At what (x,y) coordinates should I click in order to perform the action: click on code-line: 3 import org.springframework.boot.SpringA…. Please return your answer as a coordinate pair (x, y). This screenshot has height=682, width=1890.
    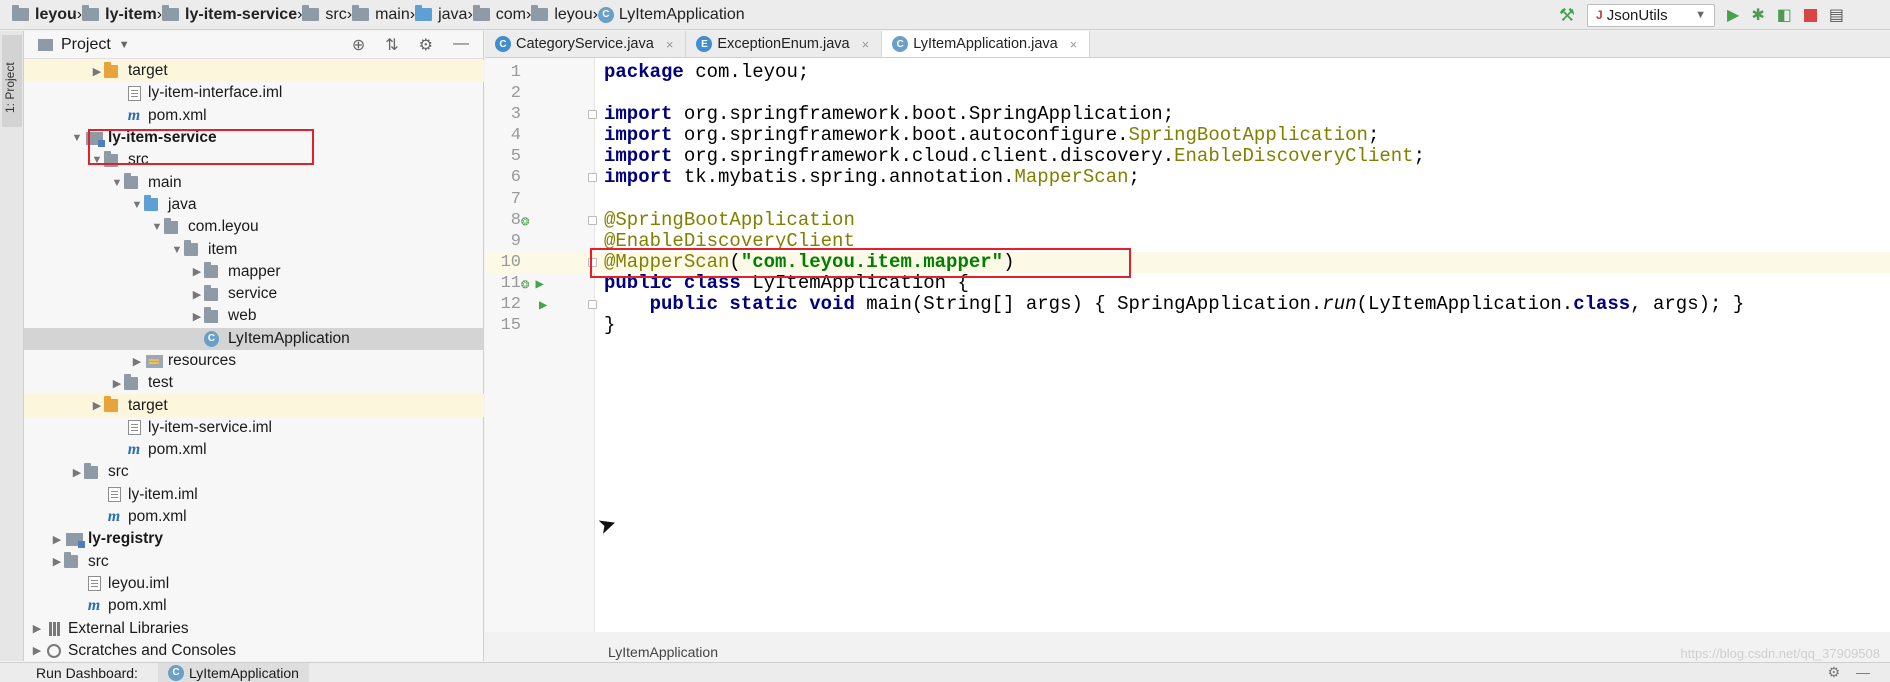
    Looking at the image, I should click on (1187, 114).